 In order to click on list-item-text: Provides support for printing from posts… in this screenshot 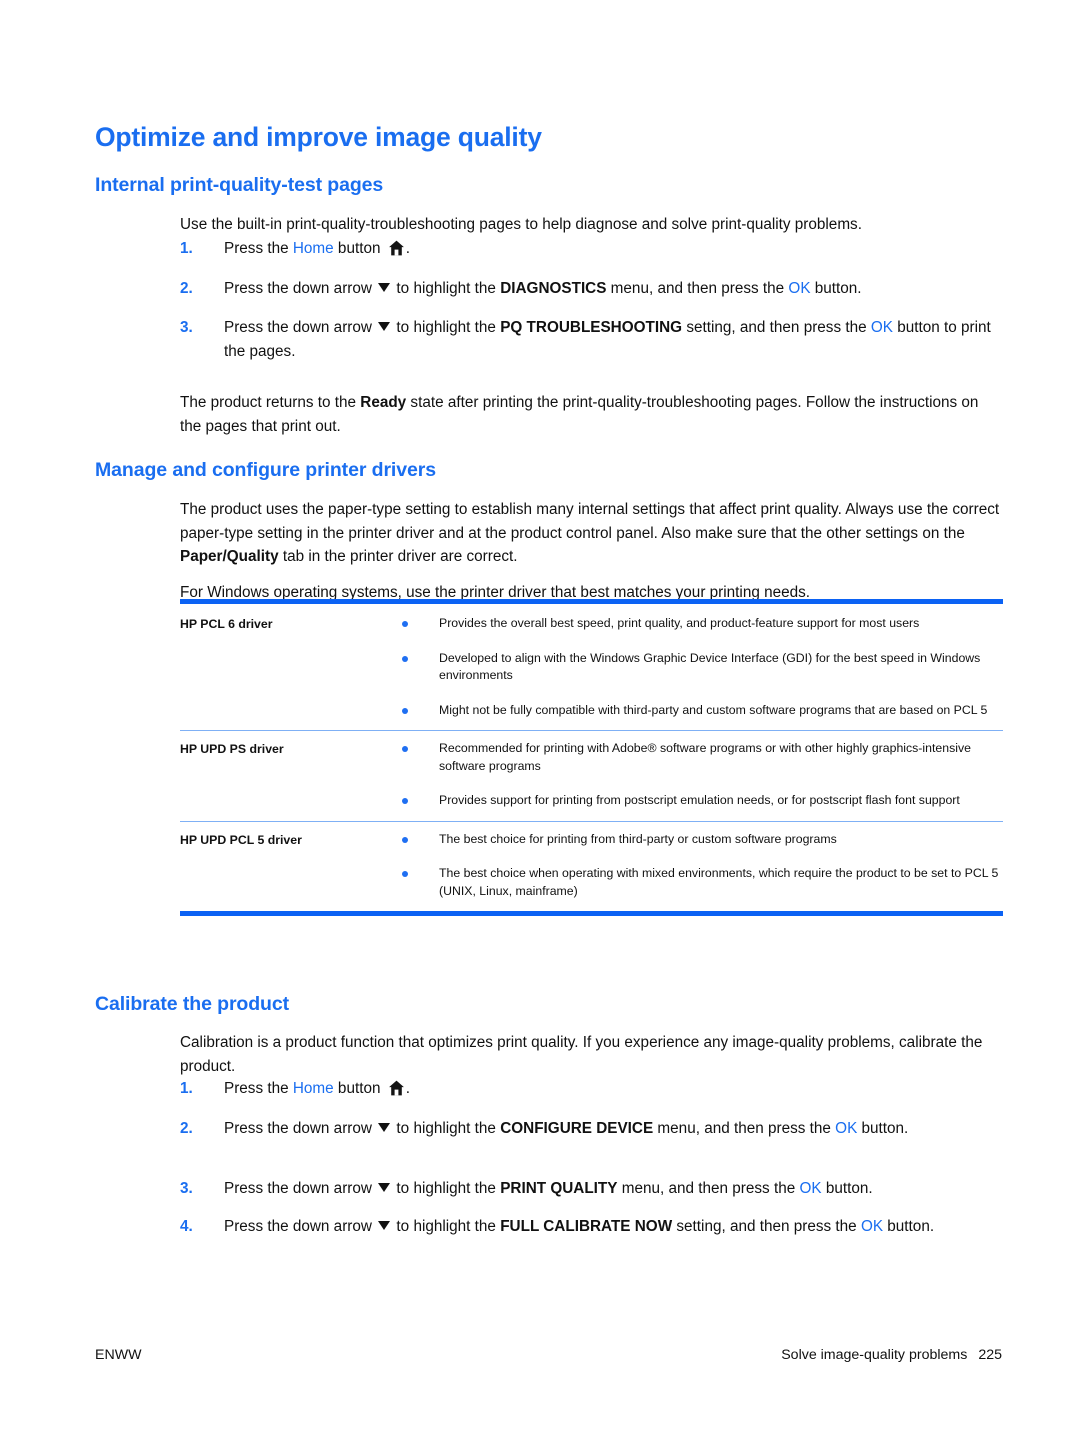, I will do `click(699, 800)`.